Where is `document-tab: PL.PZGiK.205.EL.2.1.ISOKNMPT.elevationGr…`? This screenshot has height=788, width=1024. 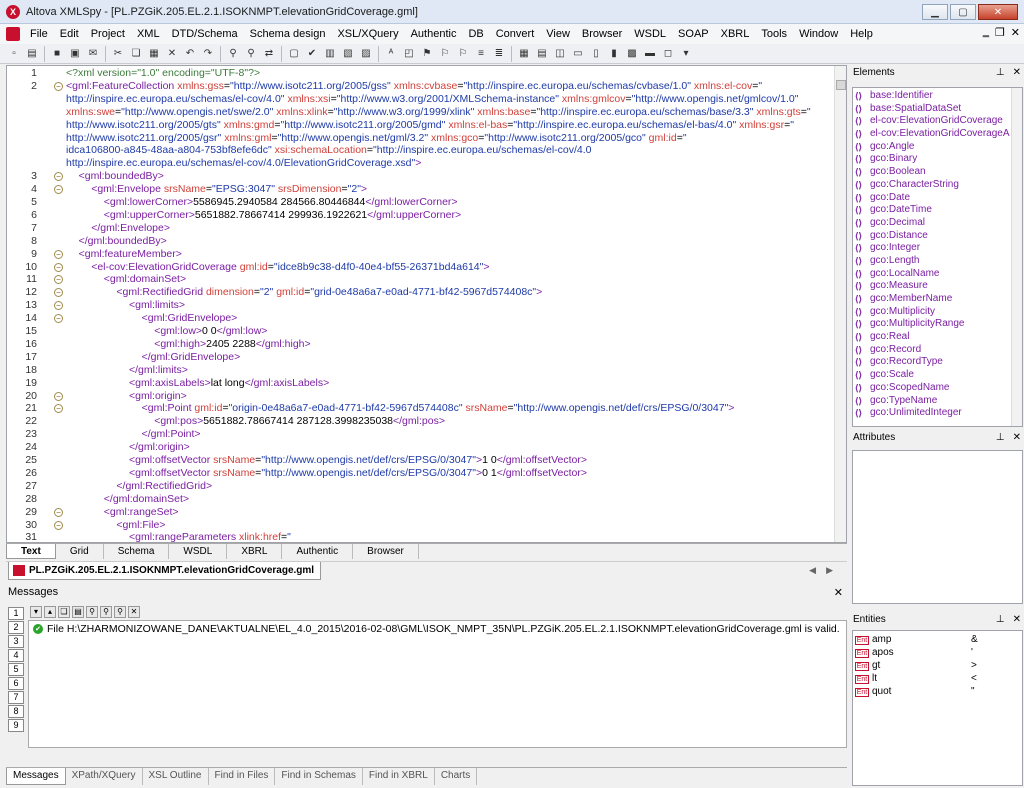 document-tab: PL.PZGiK.205.EL.2.1.ISOKNMPT.elevationGr… is located at coordinates (165, 571).